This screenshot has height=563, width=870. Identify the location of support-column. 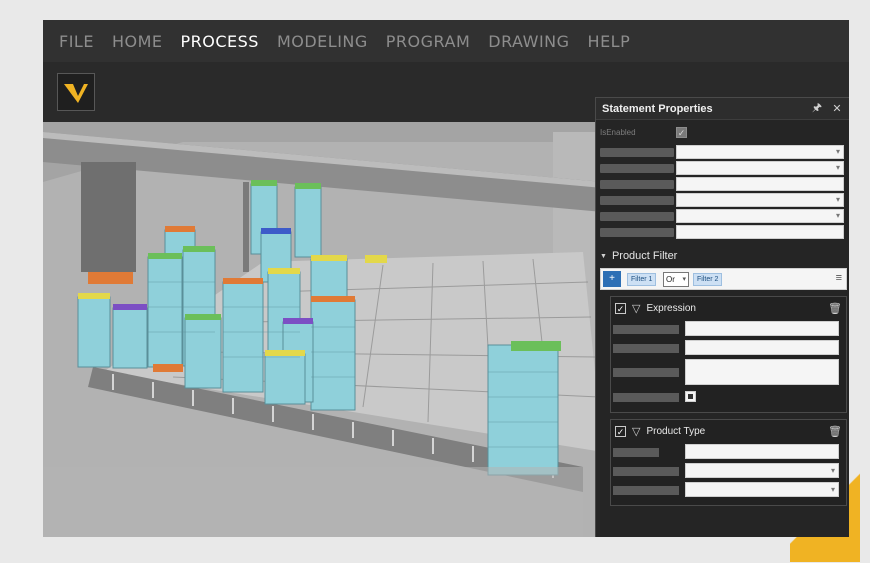
(108, 217).